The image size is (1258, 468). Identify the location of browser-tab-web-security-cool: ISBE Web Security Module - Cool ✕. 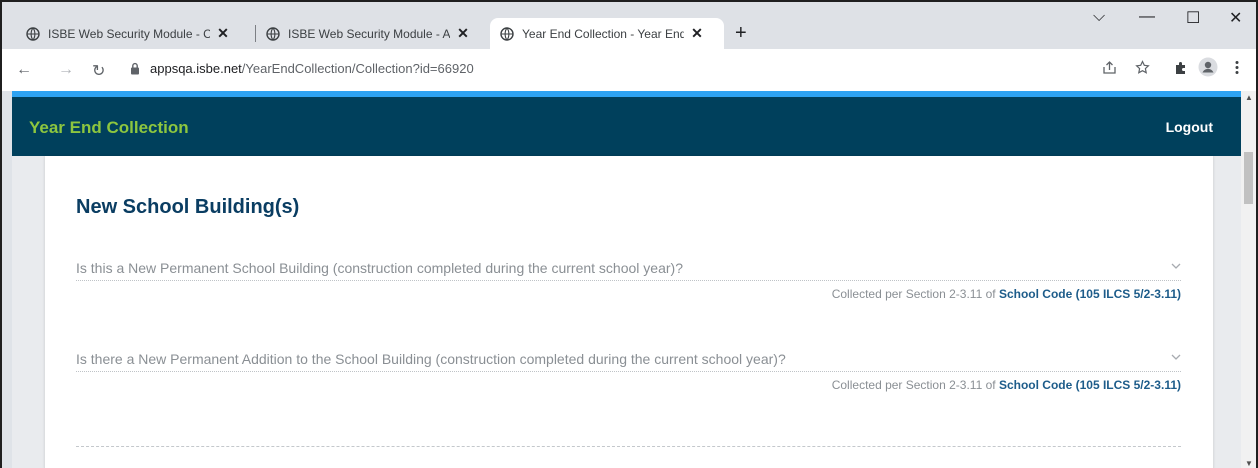
(135, 33).